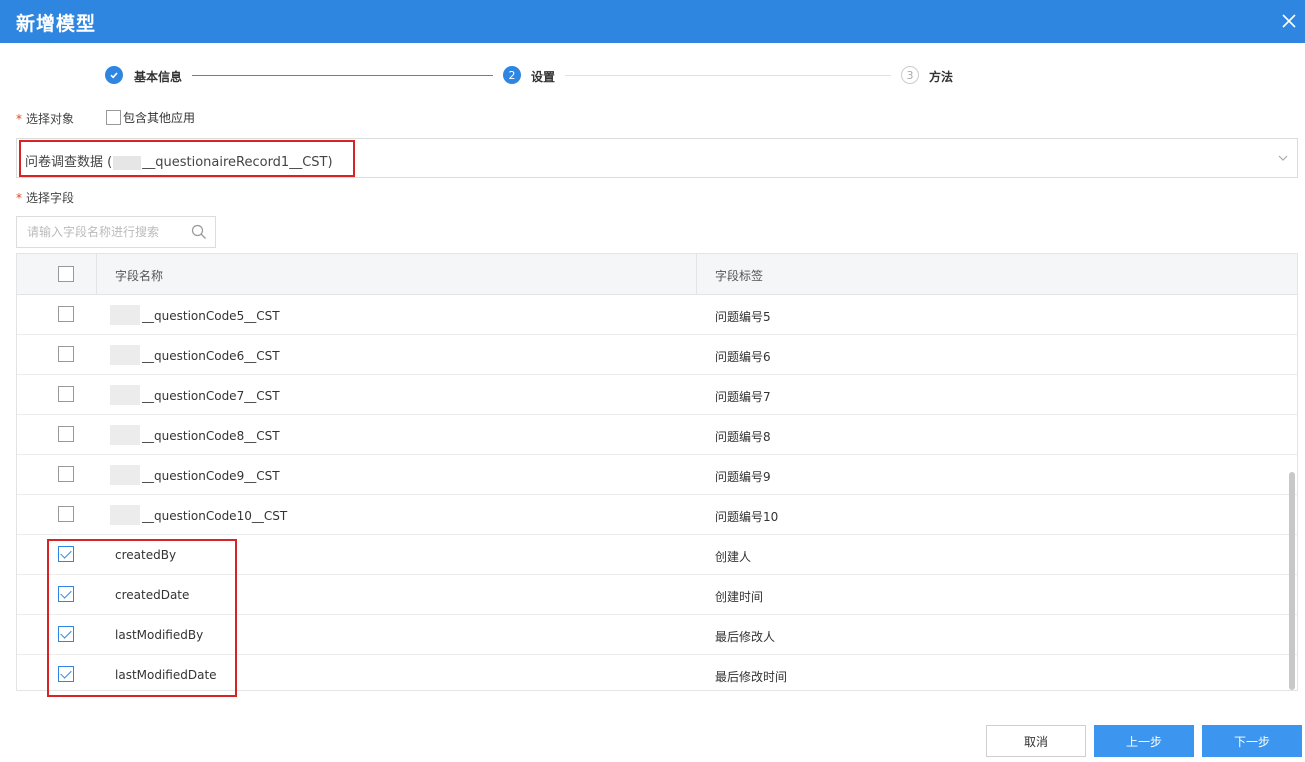  I want to click on field-name: __questionCode6__CST, so click(195, 355).